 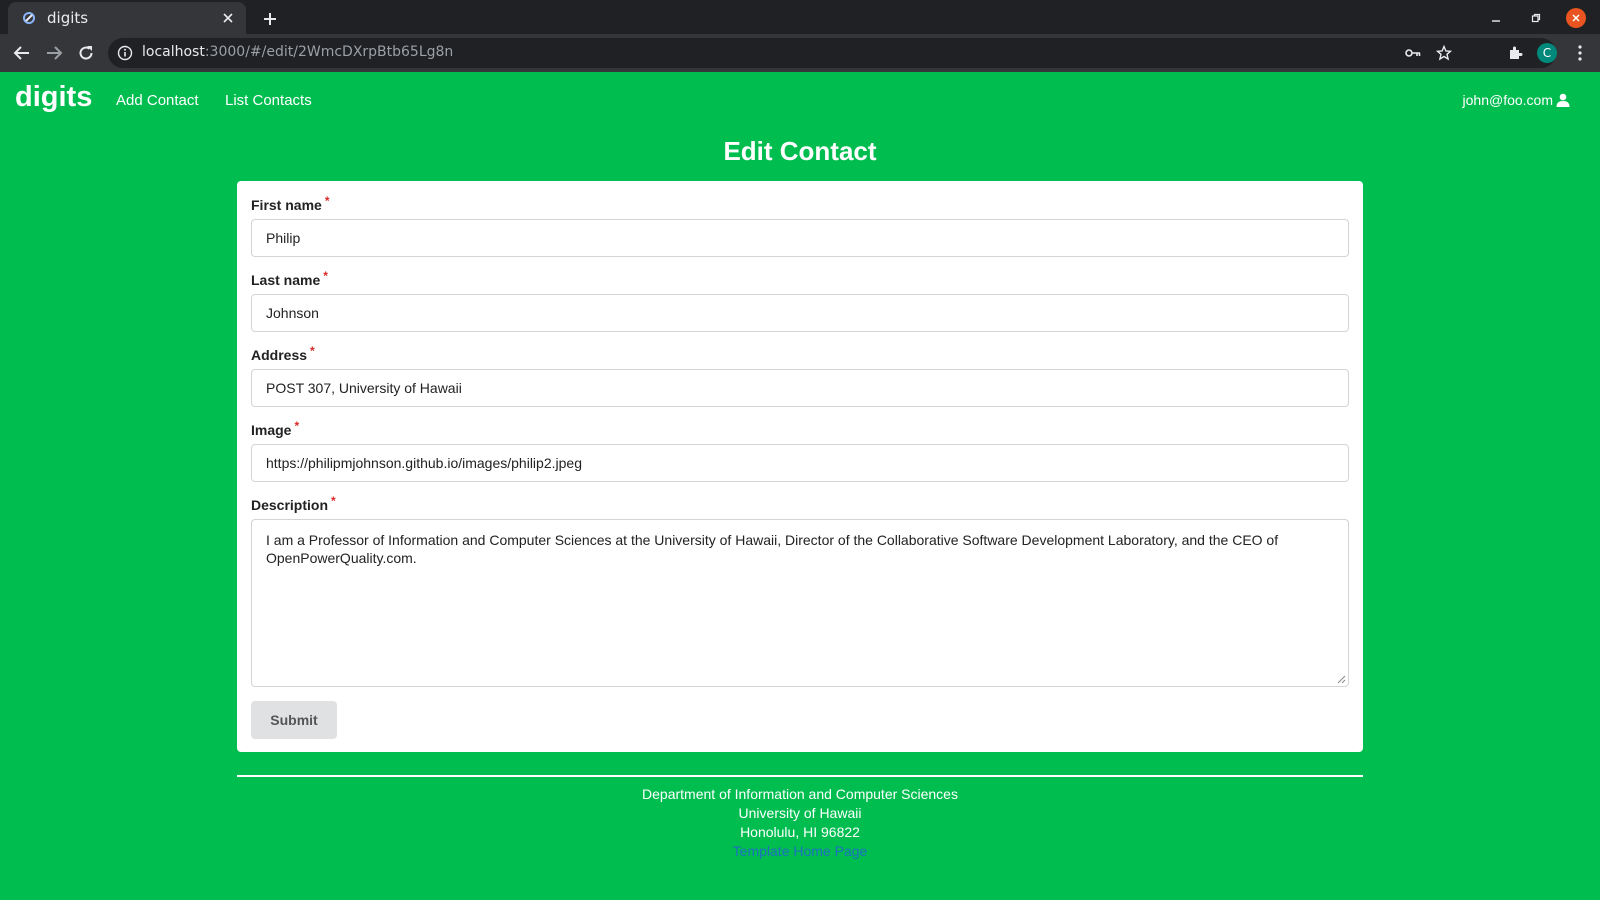 I want to click on footer-divider, so click(x=800, y=776).